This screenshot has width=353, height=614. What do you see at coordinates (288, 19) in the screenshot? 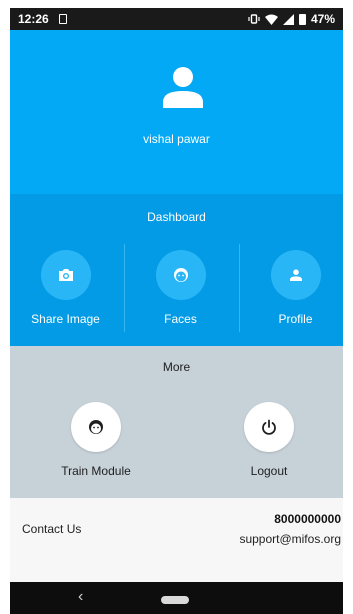
I see `signal-icon` at bounding box center [288, 19].